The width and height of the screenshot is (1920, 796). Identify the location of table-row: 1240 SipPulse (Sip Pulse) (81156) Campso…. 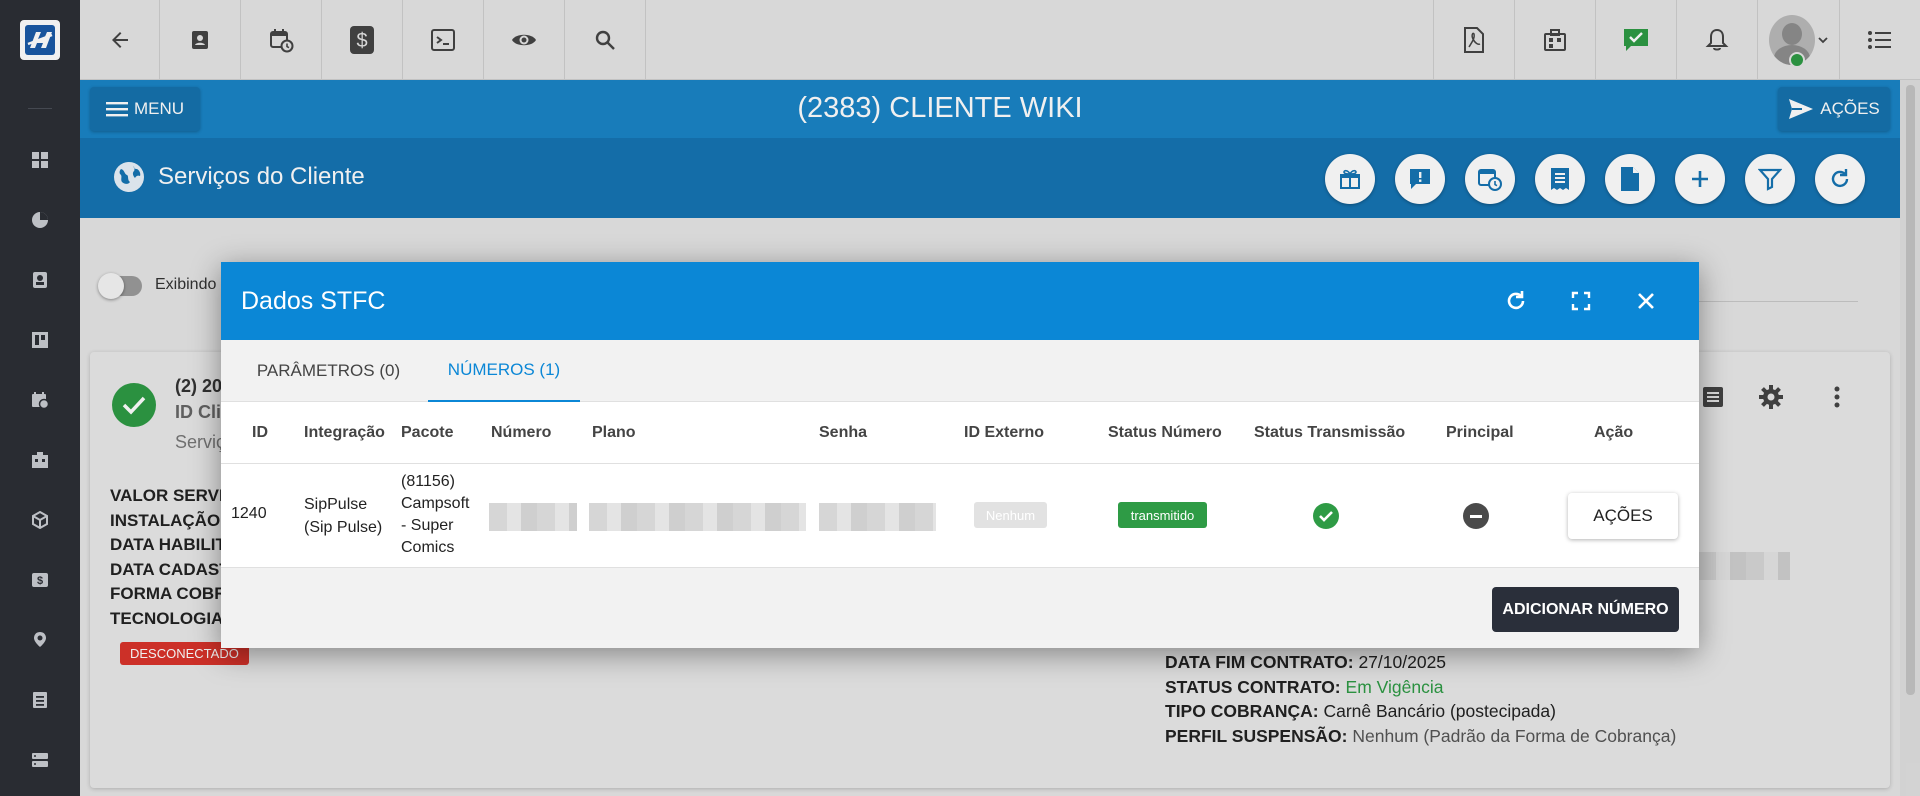
(960, 516).